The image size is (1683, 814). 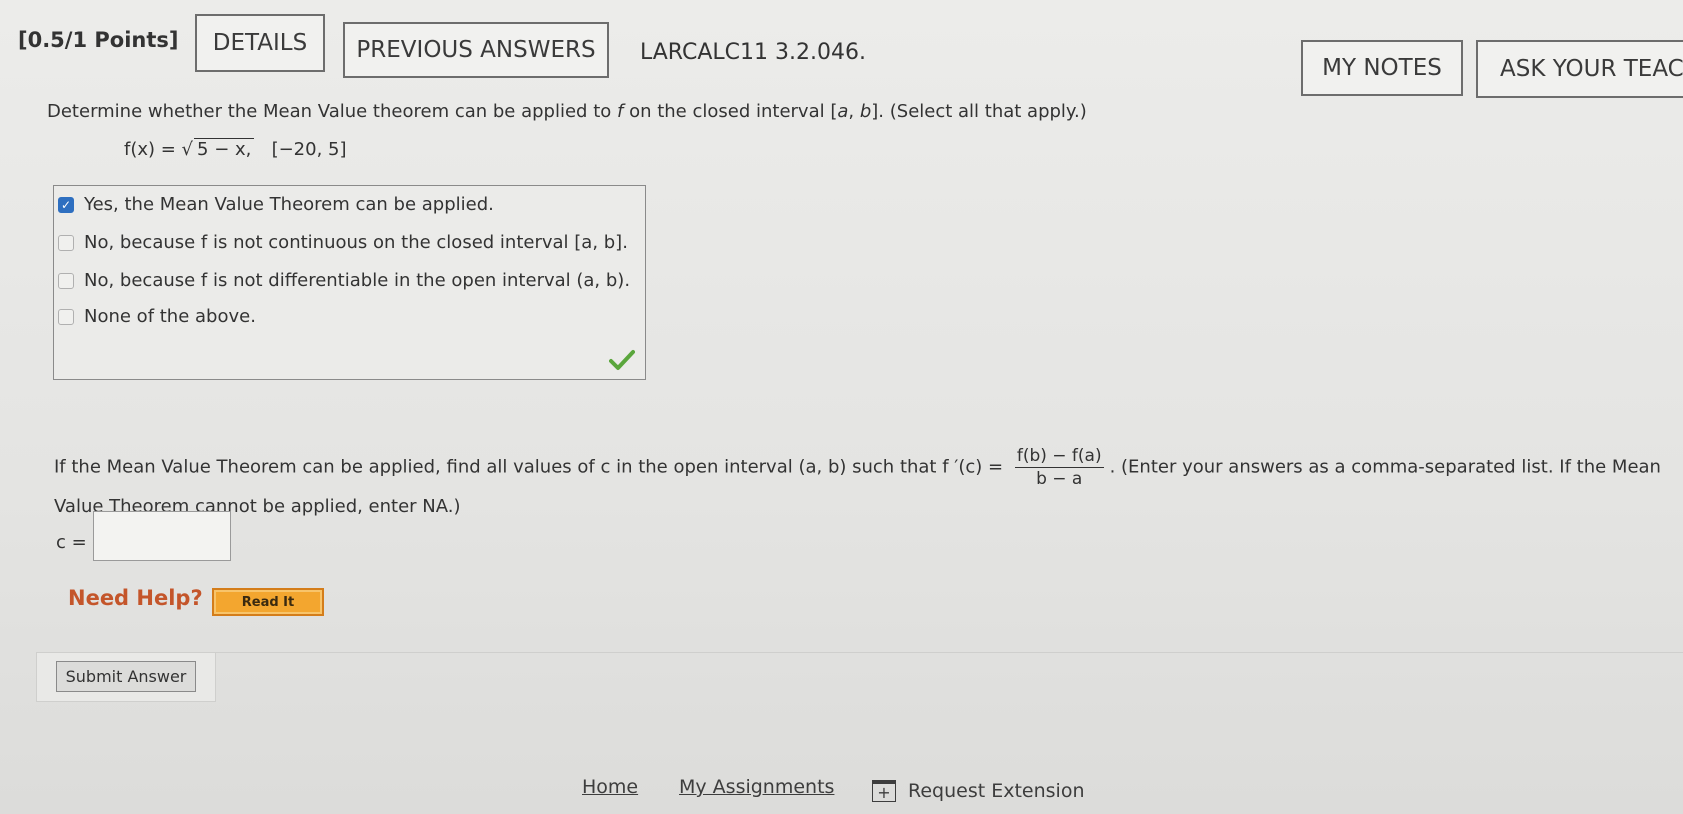 I want to click on c-answer-input, so click(x=162, y=536).